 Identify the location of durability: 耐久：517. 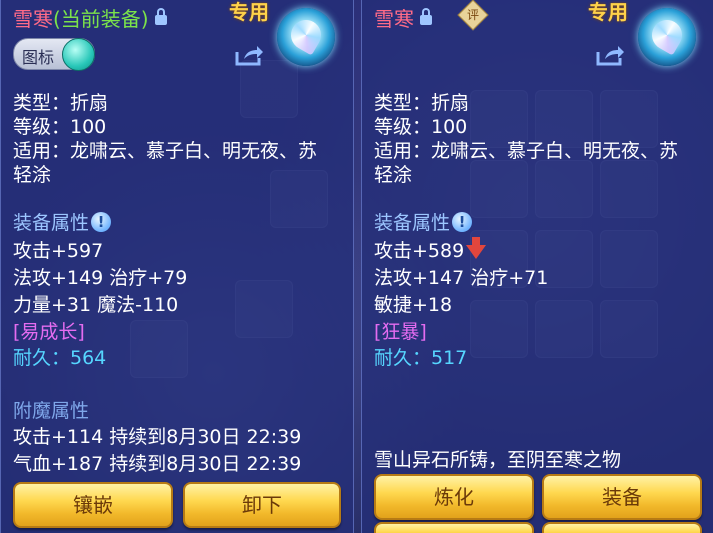
(421, 358).